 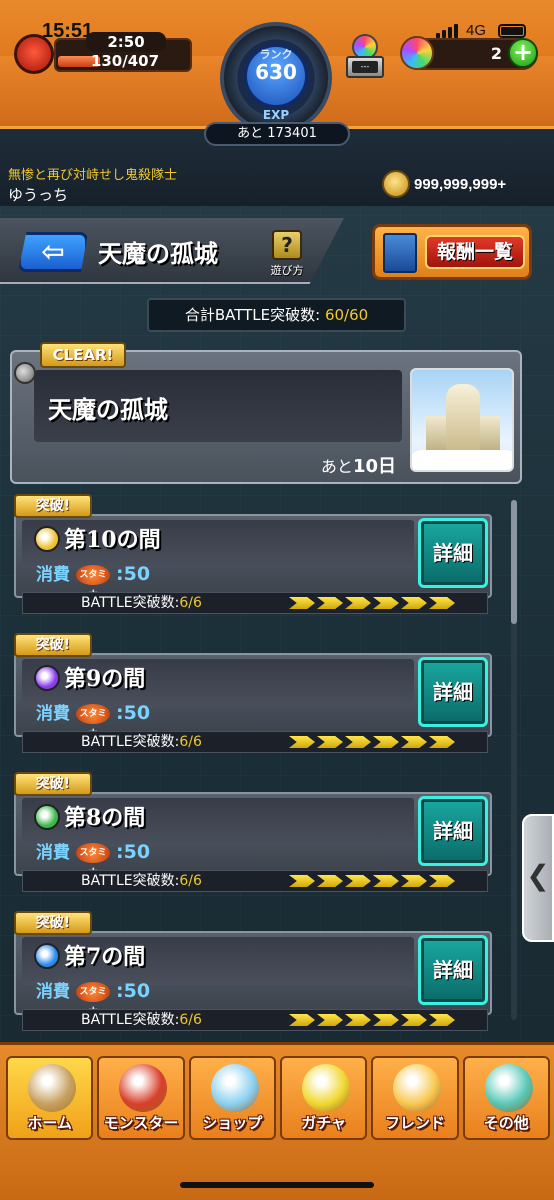 What do you see at coordinates (514, 760) in the screenshot?
I see `scrollbar` at bounding box center [514, 760].